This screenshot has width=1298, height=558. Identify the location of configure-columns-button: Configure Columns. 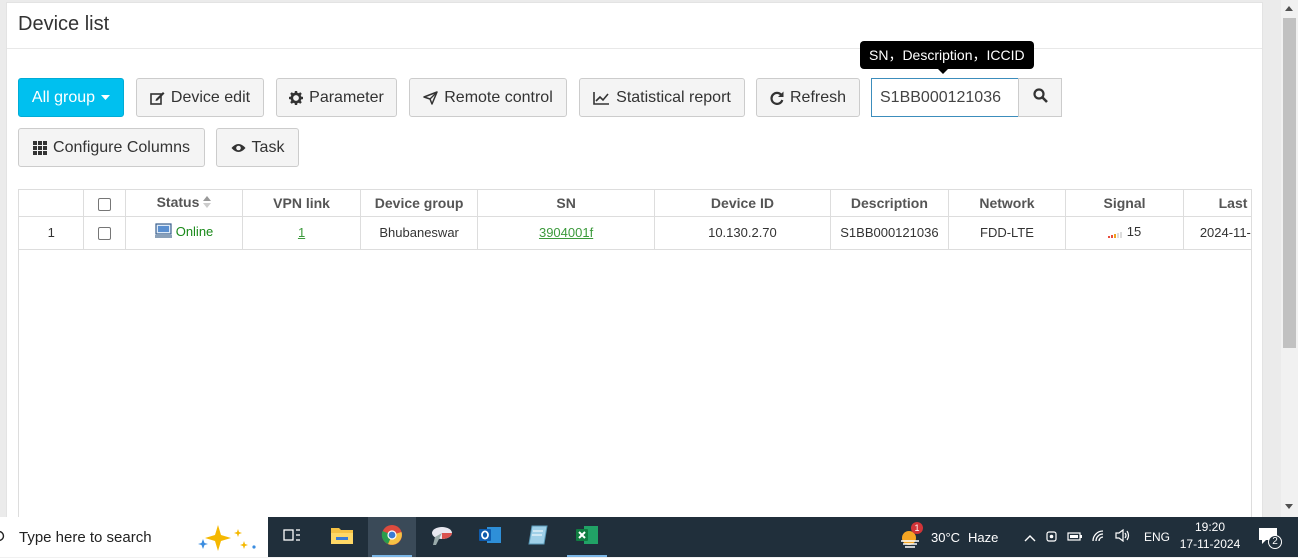
(111, 147).